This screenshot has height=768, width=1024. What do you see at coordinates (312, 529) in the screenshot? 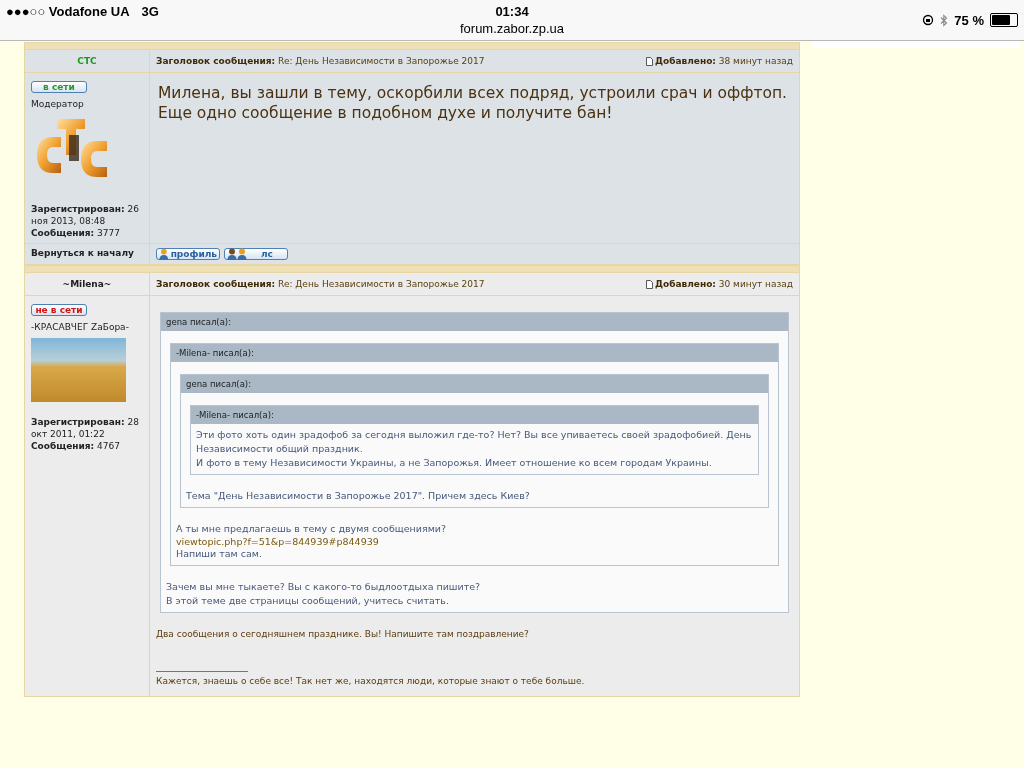
I see `post-text: А ты мне предлагаешь в тему с двумя сообщениями?` at bounding box center [312, 529].